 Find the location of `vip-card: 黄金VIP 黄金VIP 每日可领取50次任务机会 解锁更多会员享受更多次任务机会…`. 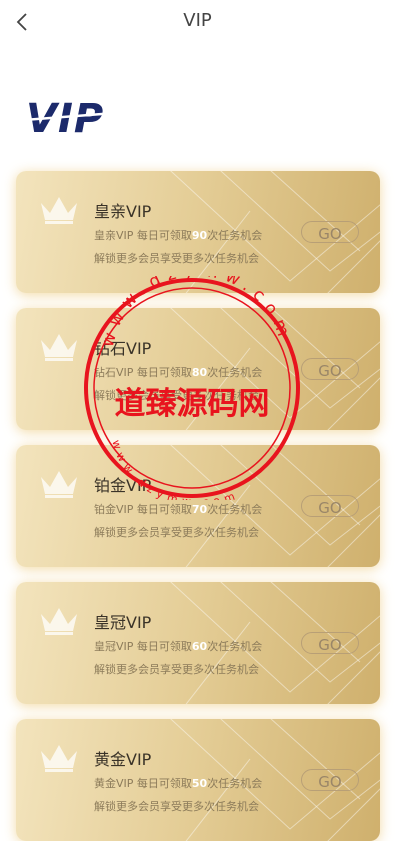

vip-card: 黄金VIP 黄金VIP 每日可领取50次任务机会 解锁更多会员享受更多次任务机会… is located at coordinates (198, 780).